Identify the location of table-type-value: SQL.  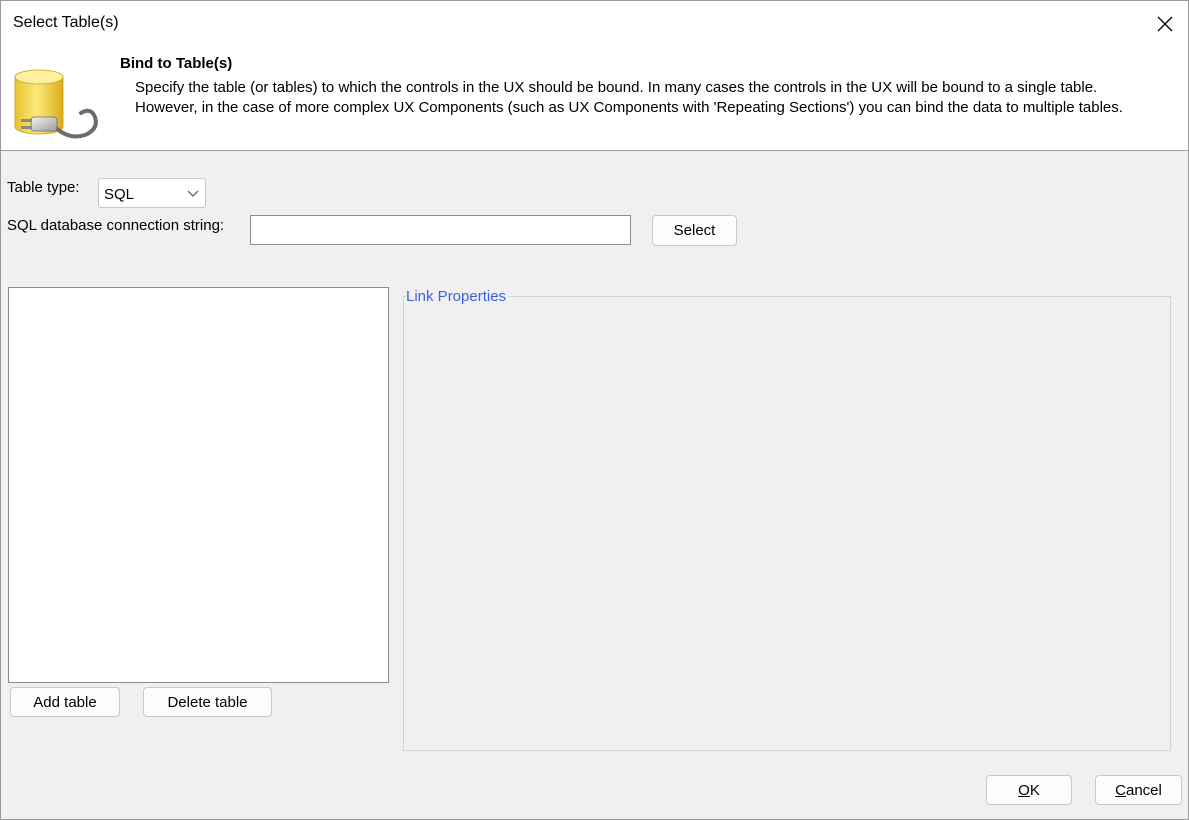
(119, 194).